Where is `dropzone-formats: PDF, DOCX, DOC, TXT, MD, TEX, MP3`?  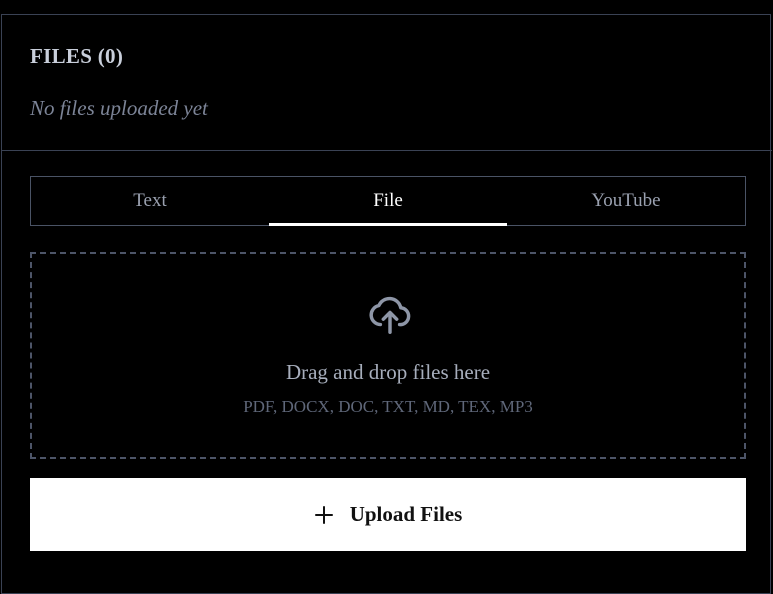
dropzone-formats: PDF, DOCX, DOC, TXT, MD, TEX, MP3 is located at coordinates (388, 406).